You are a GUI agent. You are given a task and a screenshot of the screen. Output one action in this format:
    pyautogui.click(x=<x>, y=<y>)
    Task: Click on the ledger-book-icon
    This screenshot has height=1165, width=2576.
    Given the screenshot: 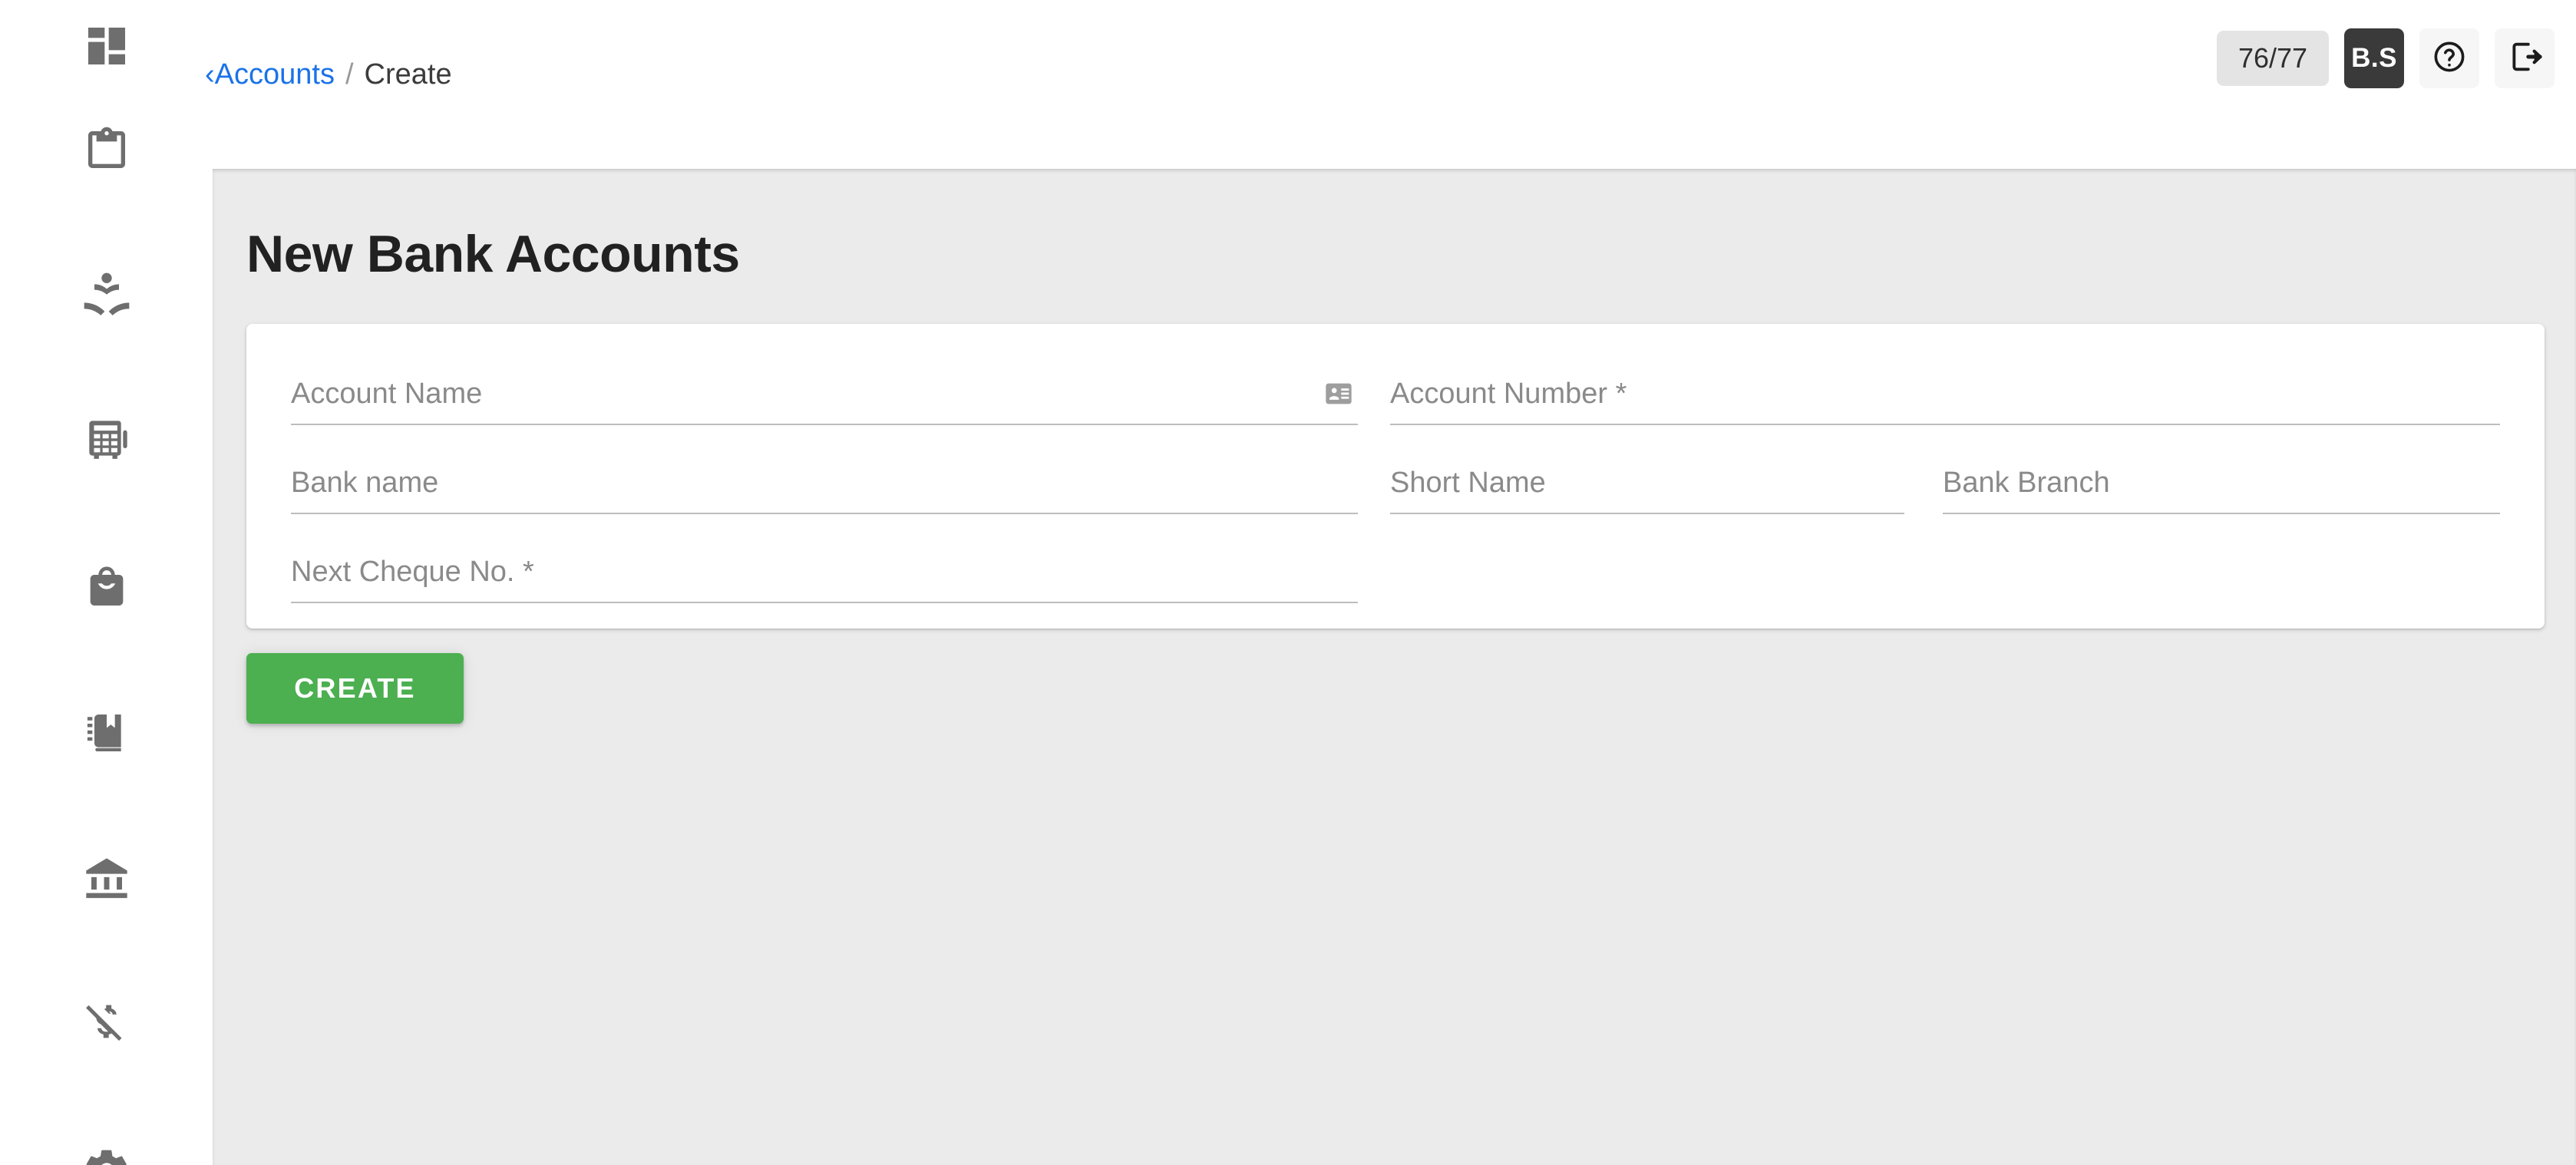 What is the action you would take?
    pyautogui.click(x=106, y=733)
    